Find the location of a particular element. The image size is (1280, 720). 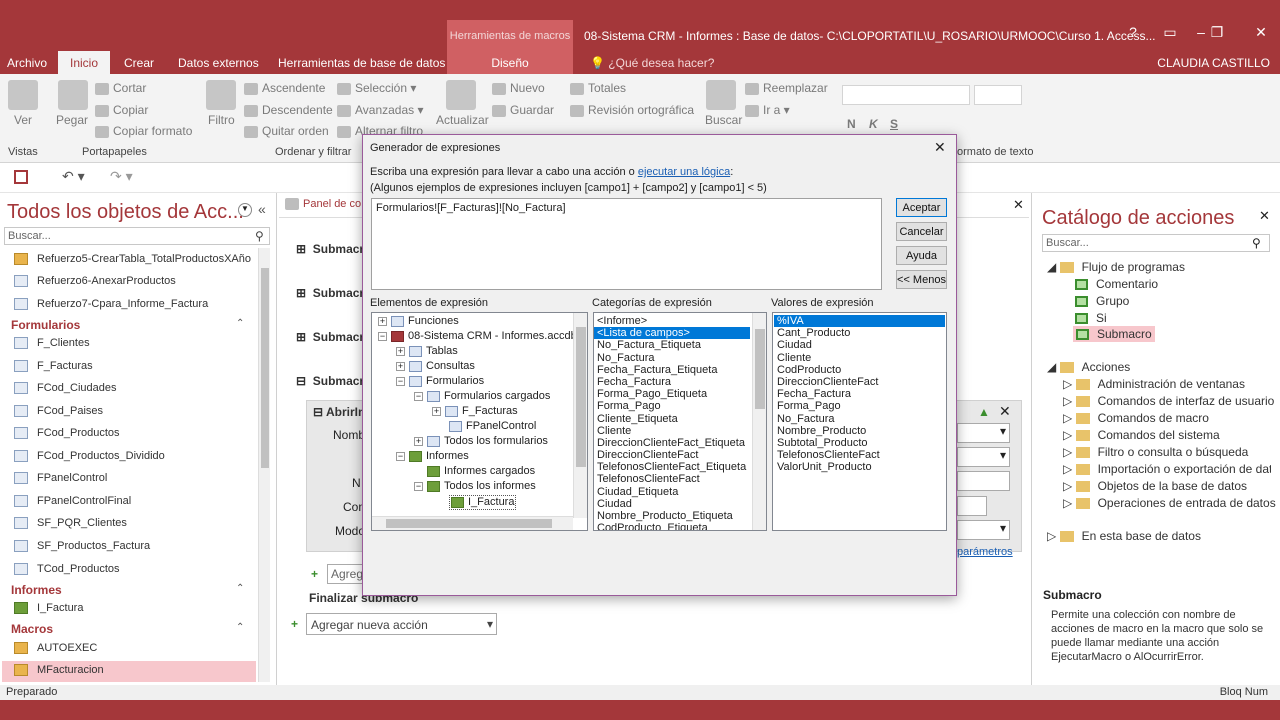

catalog-folder: ◢ Acciones is located at coordinates (1088, 367).